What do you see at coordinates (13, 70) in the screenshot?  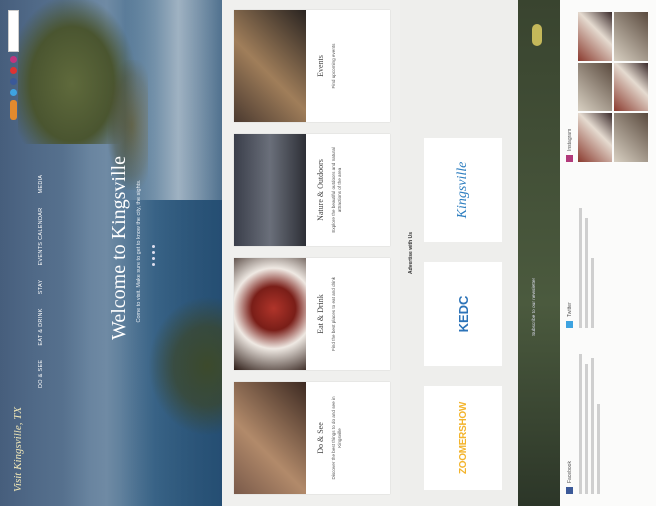 I see `youtube-icon` at bounding box center [13, 70].